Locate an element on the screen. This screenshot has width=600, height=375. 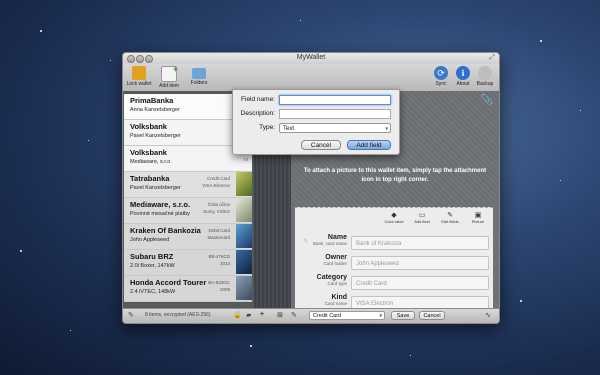
wallet-item-subtitle: John Appleseed is located at coordinates (150, 240).